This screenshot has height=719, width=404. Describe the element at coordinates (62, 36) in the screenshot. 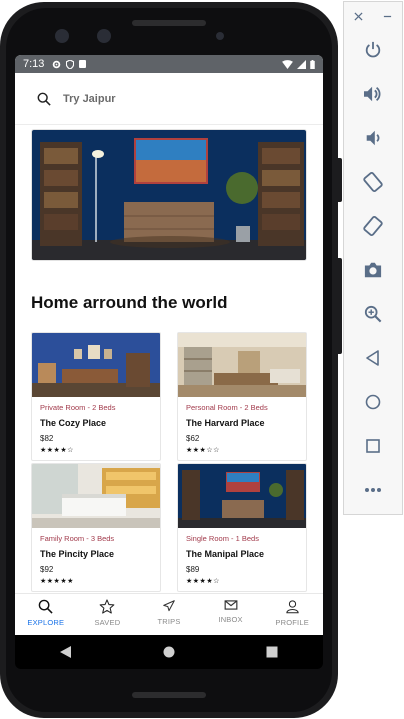

I see `front-sensor` at that location.